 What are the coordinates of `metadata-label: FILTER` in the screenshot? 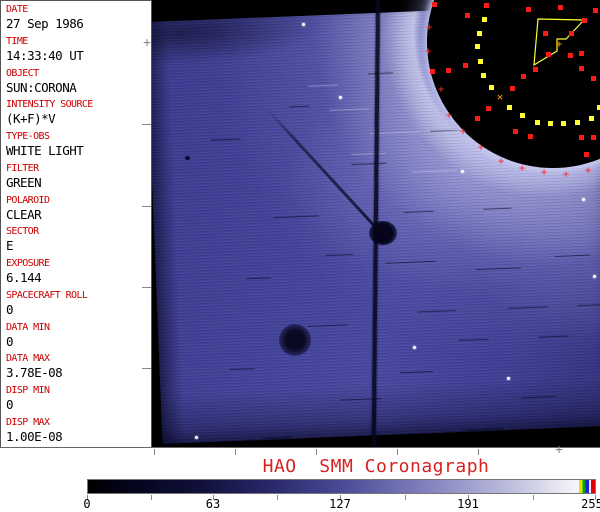 It's located at (22, 168).